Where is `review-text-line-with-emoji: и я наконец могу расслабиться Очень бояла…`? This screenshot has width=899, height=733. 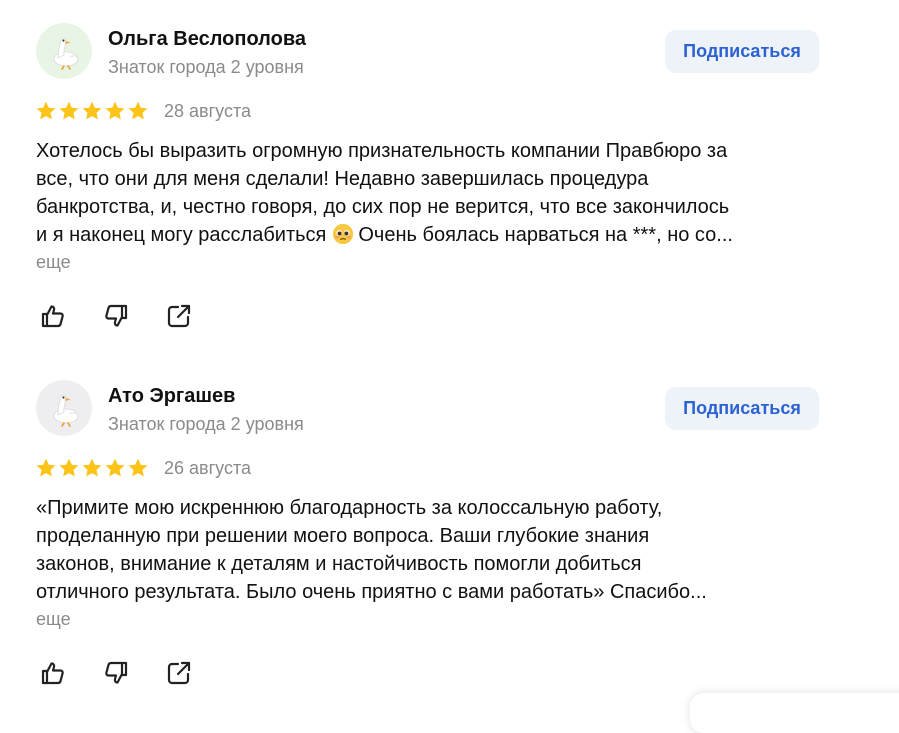
review-text-line-with-emoji: и я наконец могу расслабиться Очень бояла… is located at coordinates (431, 235).